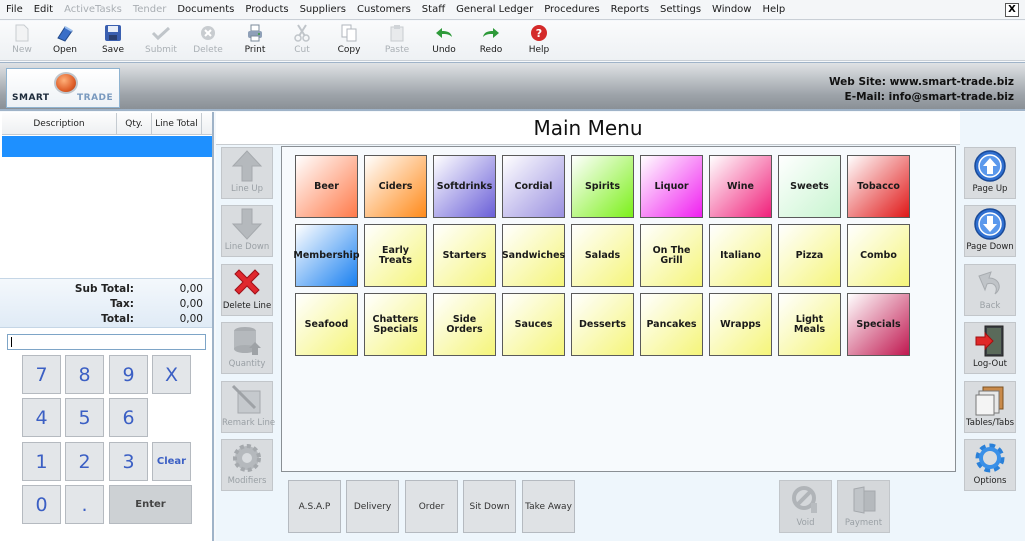 Image resolution: width=1025 pixels, height=541 pixels. Describe the element at coordinates (680, 9) in the screenshot. I see `menu-settings: Settings` at that location.